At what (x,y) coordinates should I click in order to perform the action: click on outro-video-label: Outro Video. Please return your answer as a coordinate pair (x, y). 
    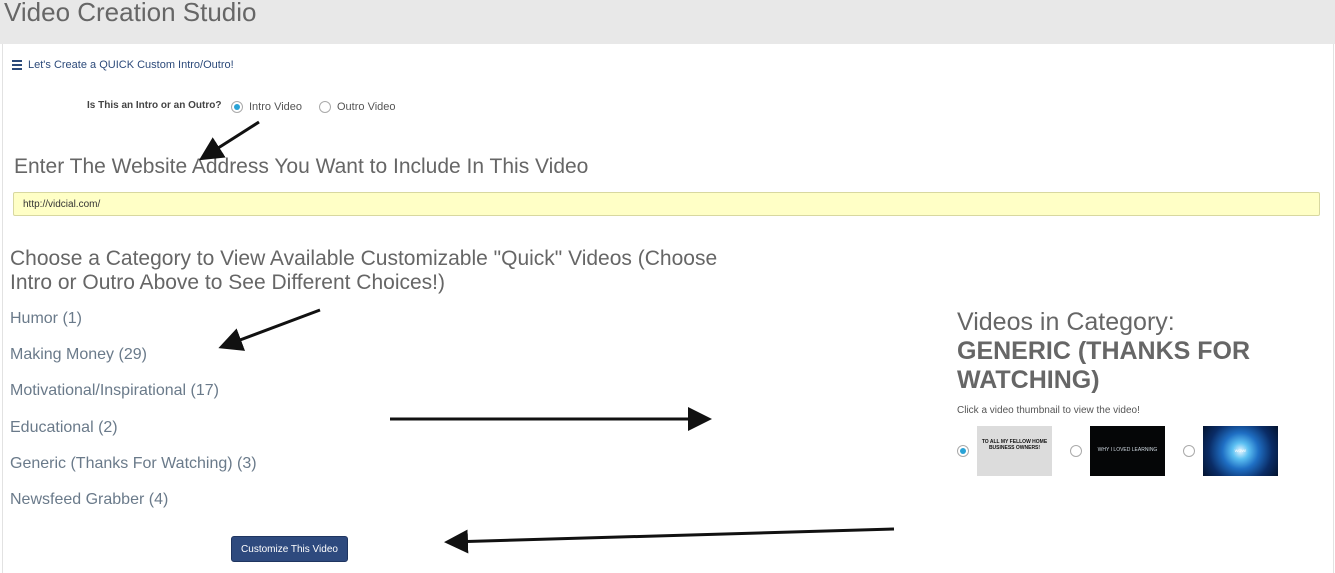
    Looking at the image, I should click on (366, 107).